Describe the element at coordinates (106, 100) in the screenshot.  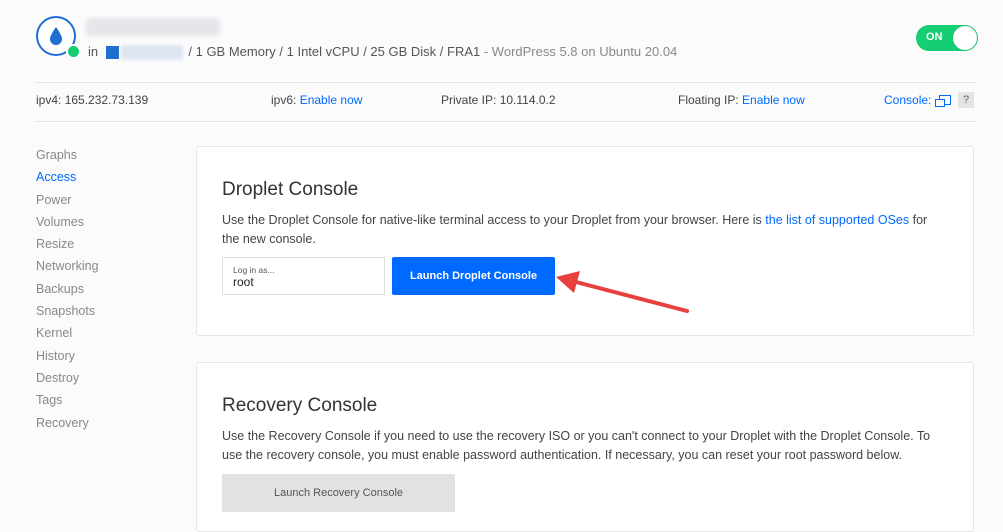
I see `ipv4-value: 165.232.73.139` at that location.